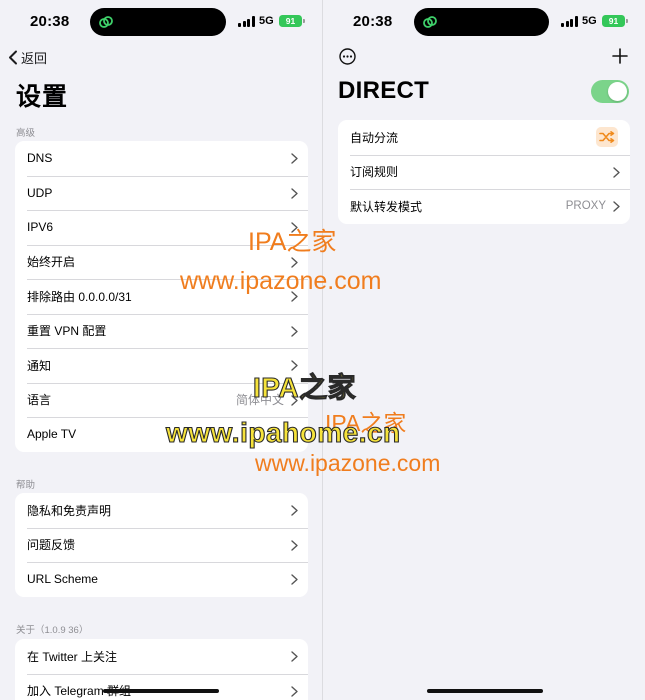 This screenshot has height=700, width=645. Describe the element at coordinates (51, 262) in the screenshot. I see `row-label: 始终开启` at that location.